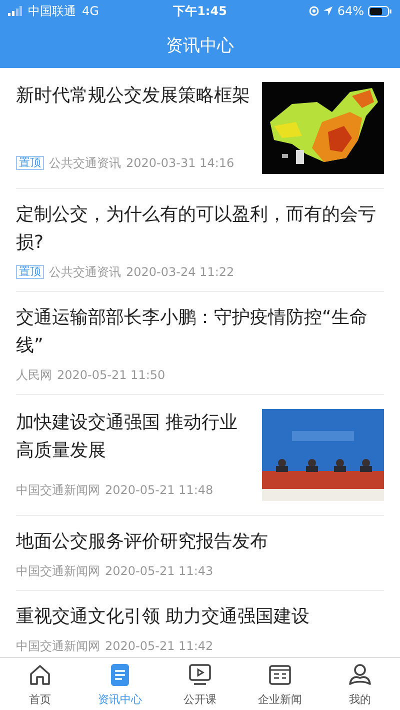  I want to click on tab-item: 首页, so click(40, 684).